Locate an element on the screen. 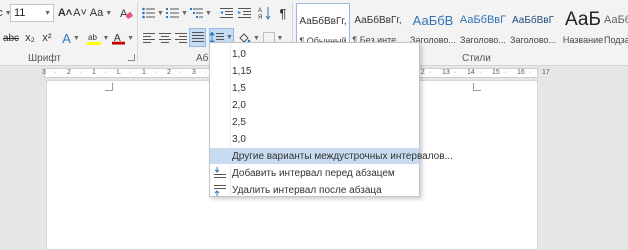 Image resolution: width=628 pixels, height=250 pixels. style-preview: АаБбВ is located at coordinates (616, 20).